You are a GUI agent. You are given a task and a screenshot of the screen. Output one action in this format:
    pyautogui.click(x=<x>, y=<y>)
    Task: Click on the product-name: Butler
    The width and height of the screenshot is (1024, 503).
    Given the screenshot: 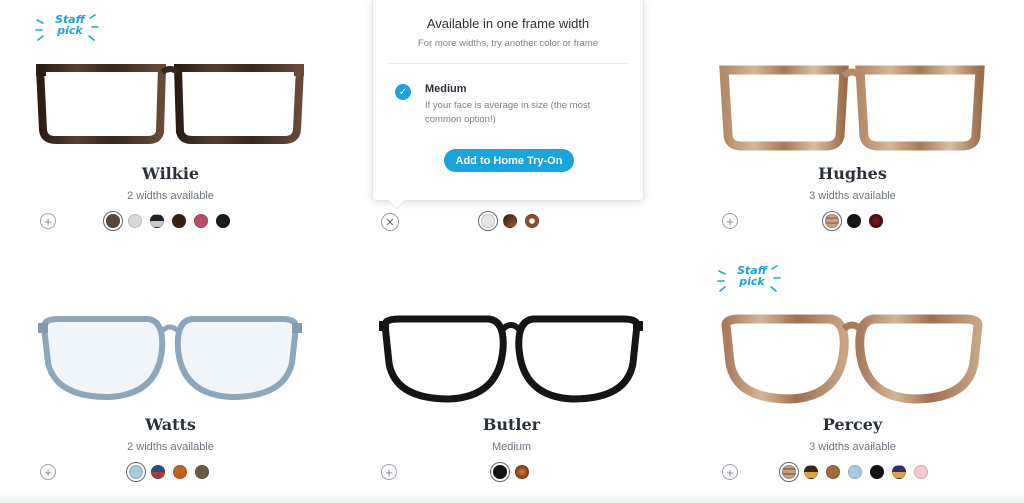 What is the action you would take?
    pyautogui.click(x=511, y=424)
    